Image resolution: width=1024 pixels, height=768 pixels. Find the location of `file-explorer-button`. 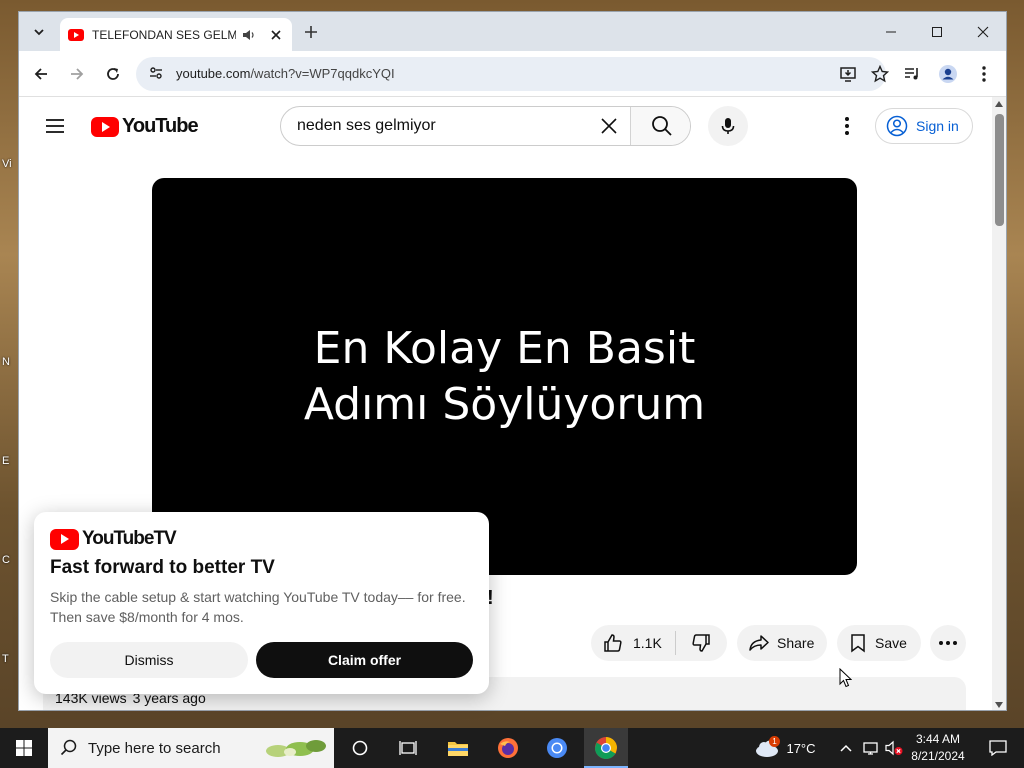

file-explorer-button is located at coordinates (458, 748).